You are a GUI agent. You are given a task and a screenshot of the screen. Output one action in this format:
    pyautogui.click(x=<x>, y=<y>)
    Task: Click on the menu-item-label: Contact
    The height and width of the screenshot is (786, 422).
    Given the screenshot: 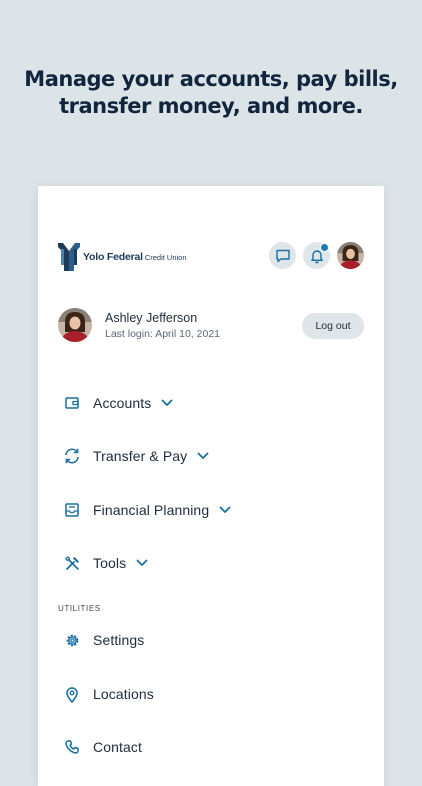 What is the action you would take?
    pyautogui.click(x=117, y=747)
    